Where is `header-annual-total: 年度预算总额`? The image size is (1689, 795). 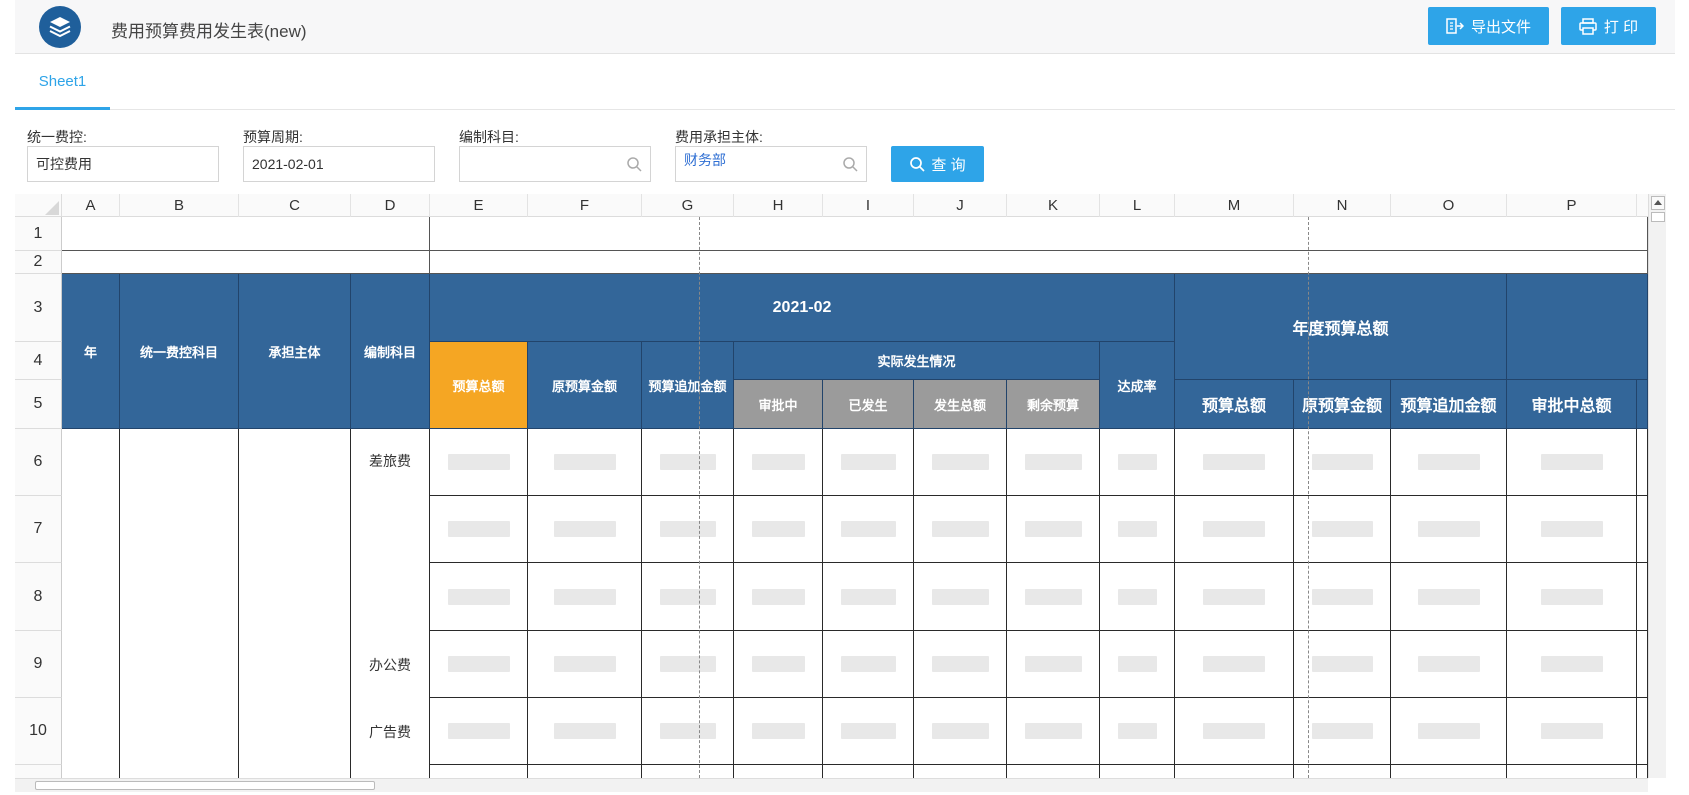
header-annual-total: 年度预算总额 is located at coordinates (1341, 327).